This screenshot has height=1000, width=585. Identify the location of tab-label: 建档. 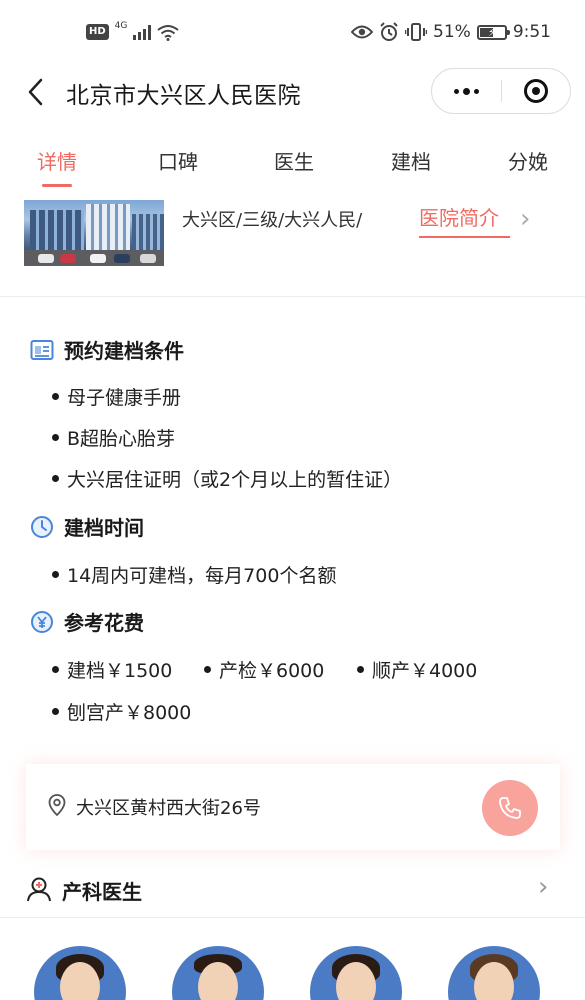
(411, 162).